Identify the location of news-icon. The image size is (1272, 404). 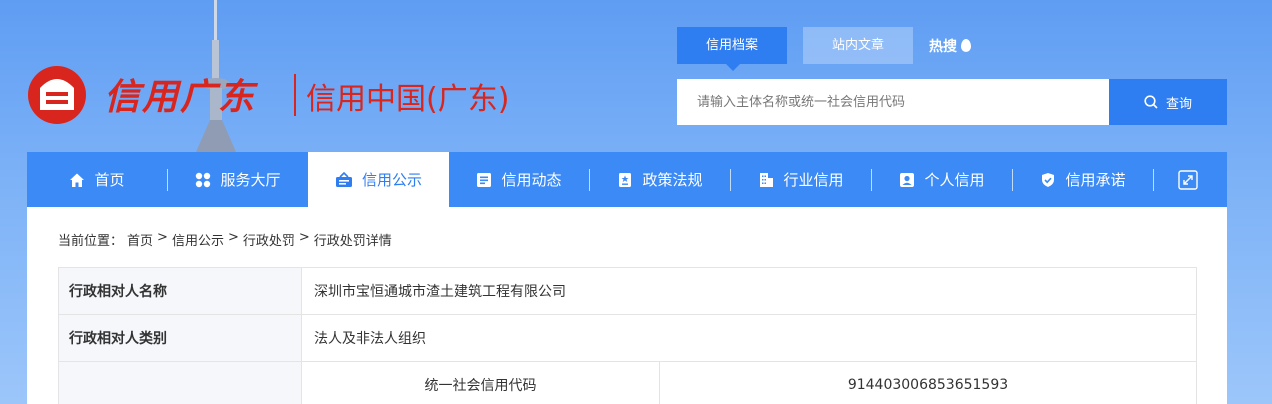
(484, 180).